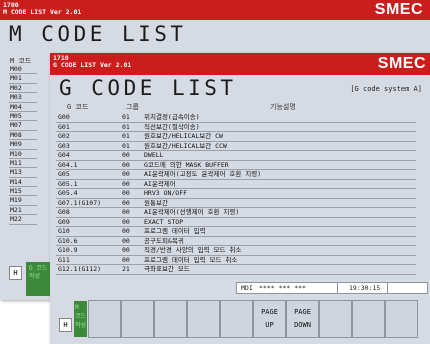  What do you see at coordinates (23, 145) in the screenshot?
I see `m-code-item: M09` at bounding box center [23, 145].